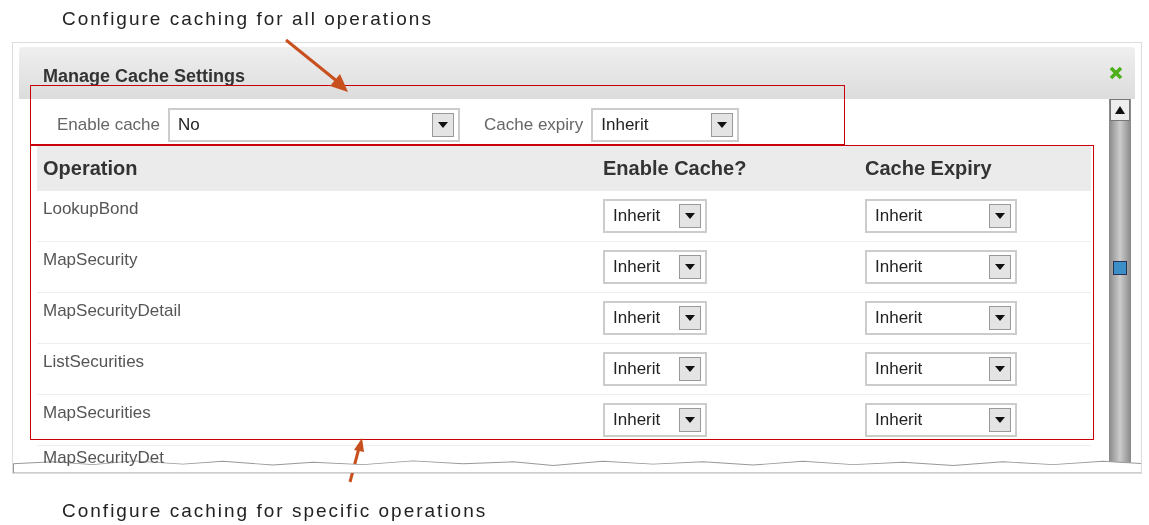  I want to click on operation-name: ListSecurities, so click(94, 361).